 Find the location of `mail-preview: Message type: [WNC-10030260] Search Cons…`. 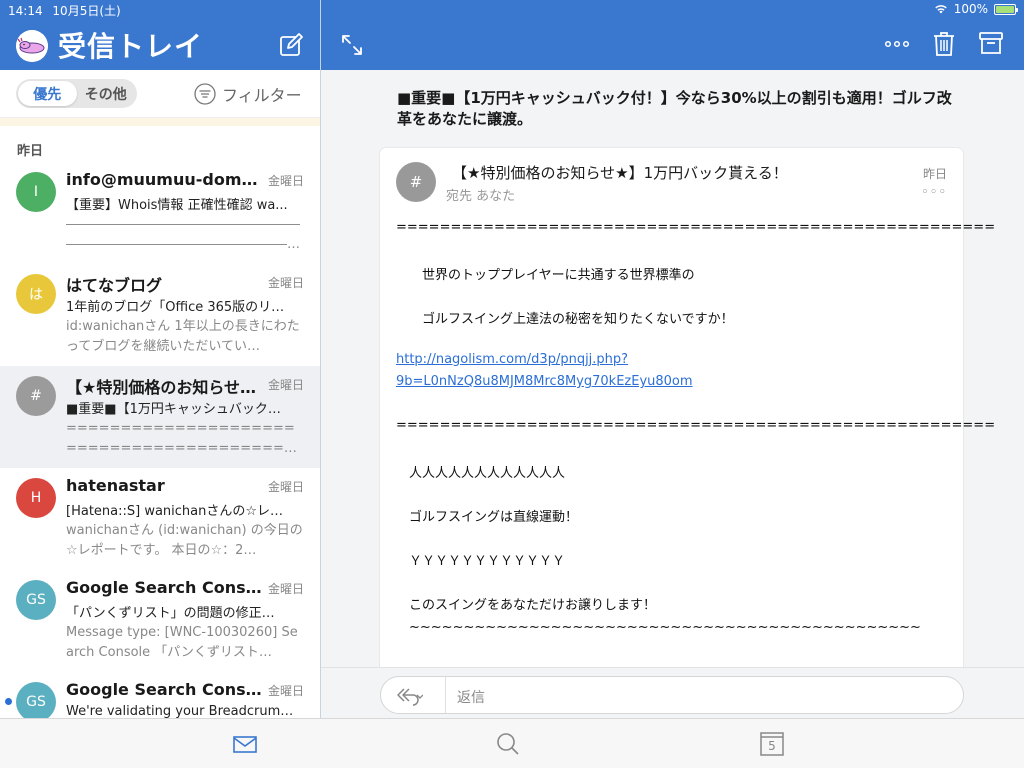

mail-preview: Message type: [WNC-10030260] Search Cons… is located at coordinates (182, 642).